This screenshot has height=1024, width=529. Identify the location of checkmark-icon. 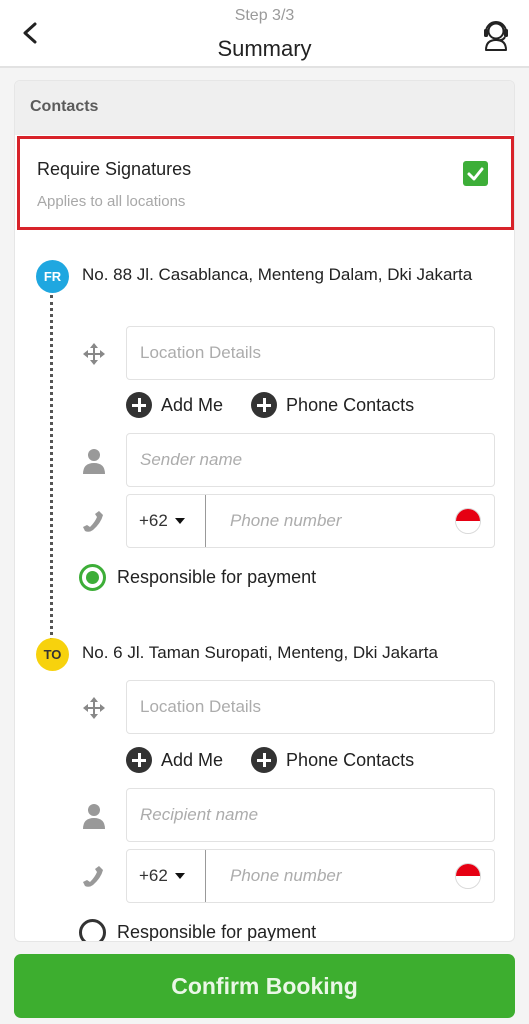
(475, 174).